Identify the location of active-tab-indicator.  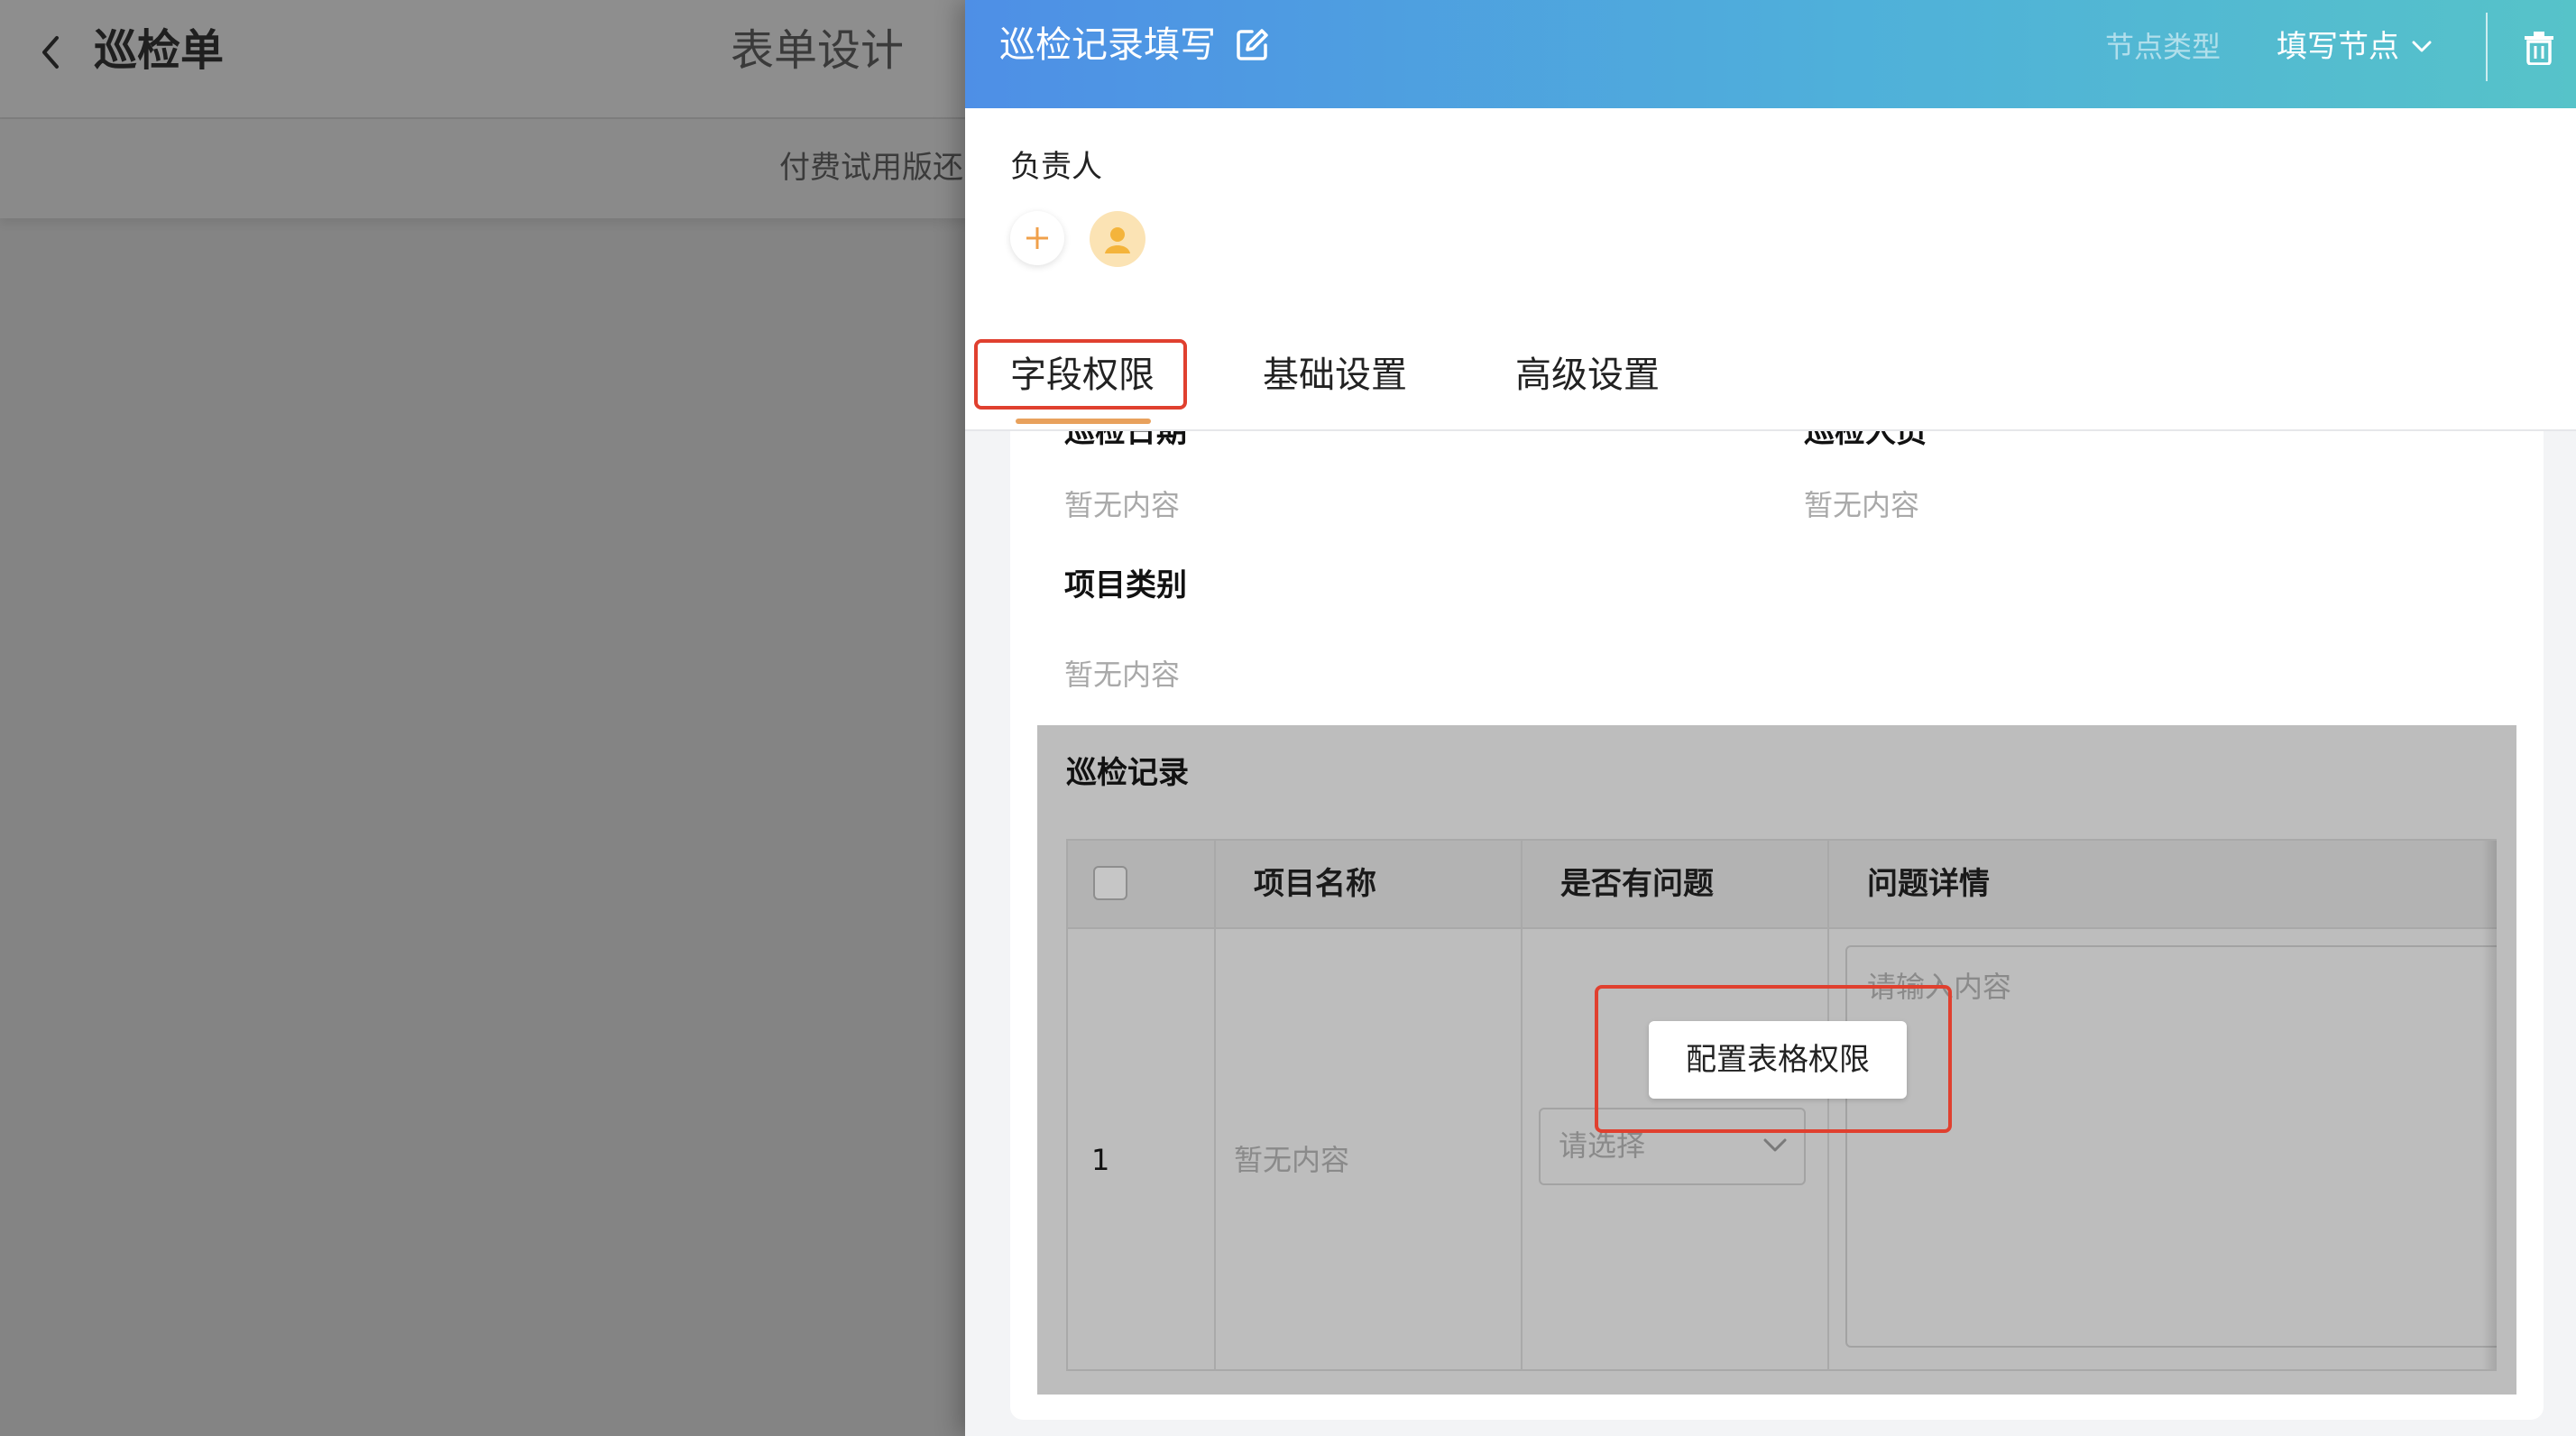
(1083, 421).